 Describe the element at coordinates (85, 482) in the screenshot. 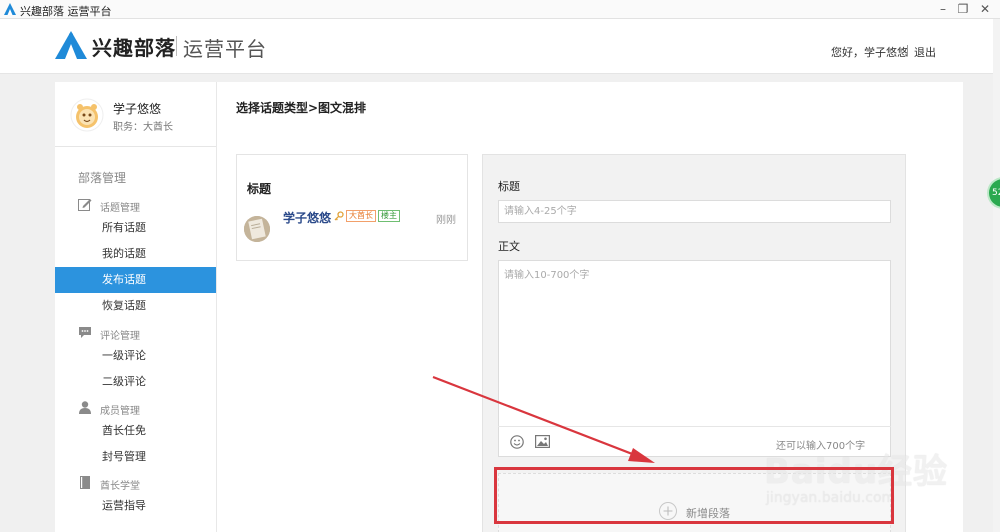

I see `book-icon` at that location.